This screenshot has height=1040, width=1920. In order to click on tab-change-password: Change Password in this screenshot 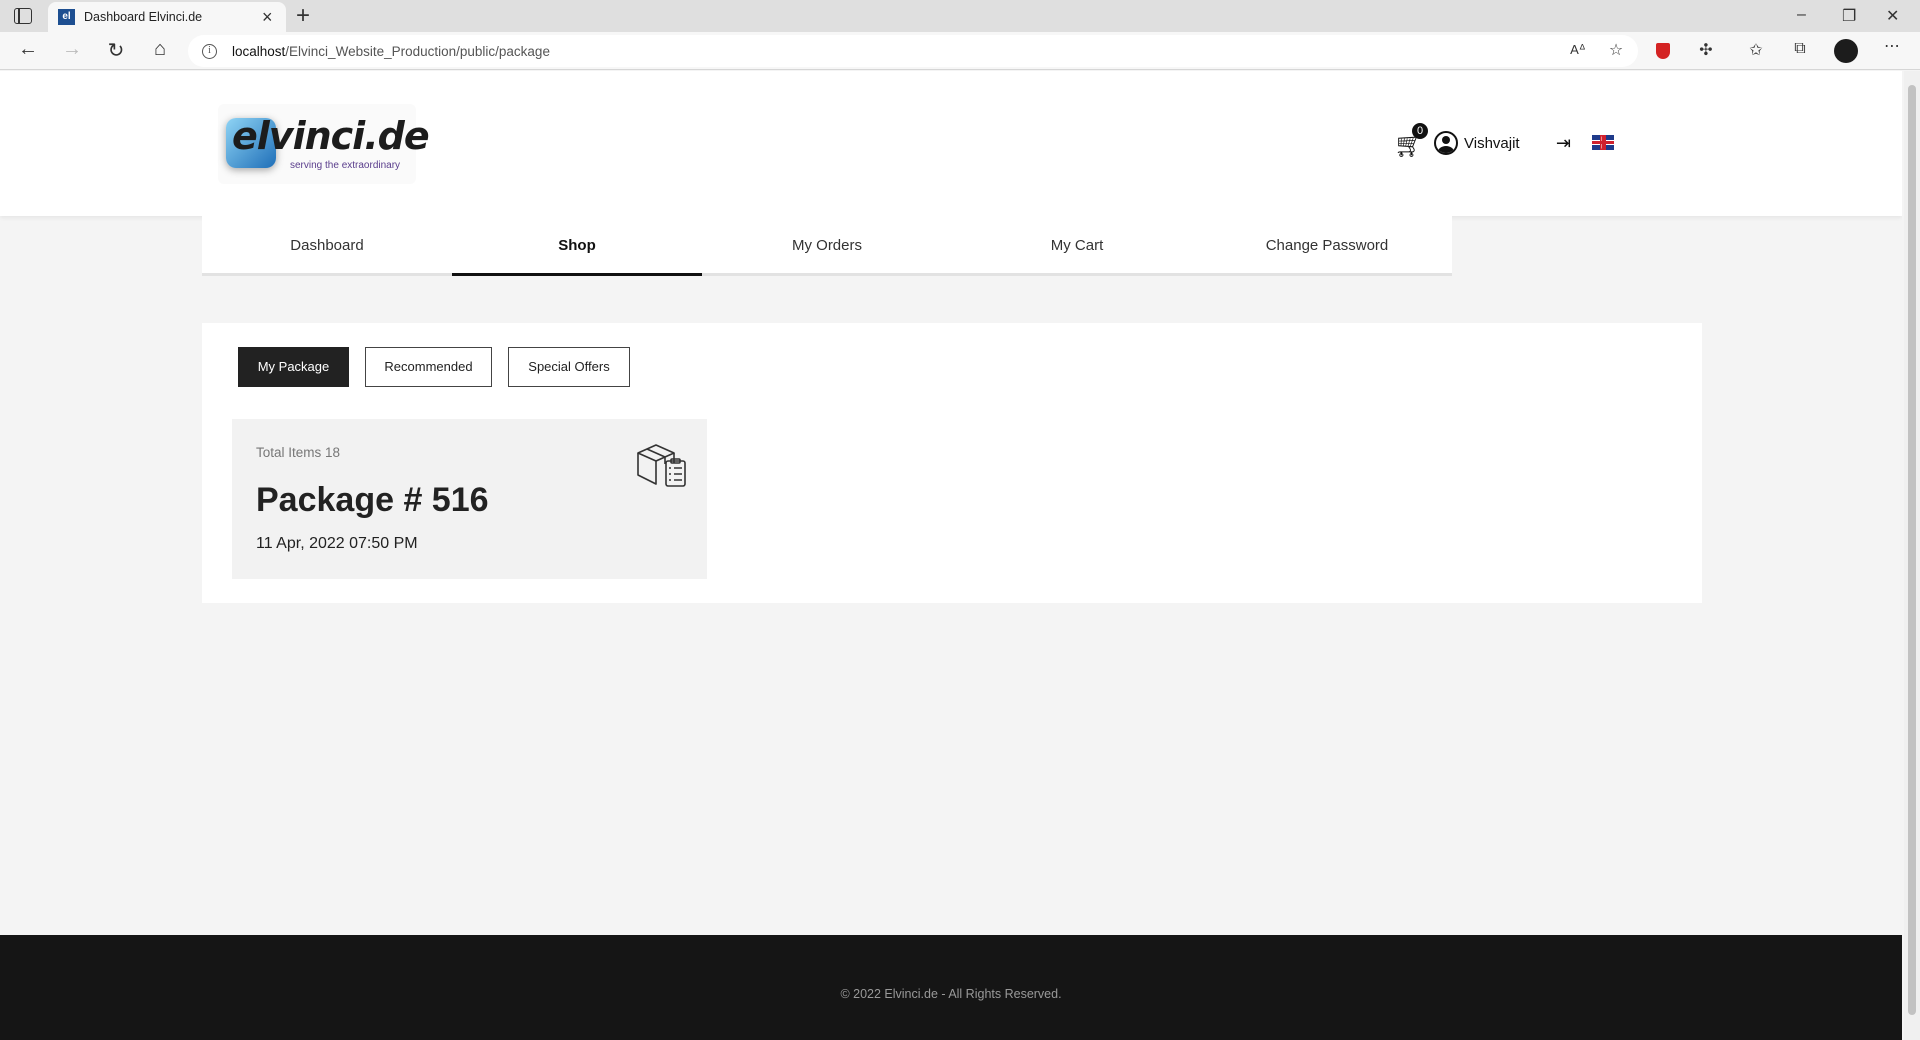, I will do `click(1327, 246)`.